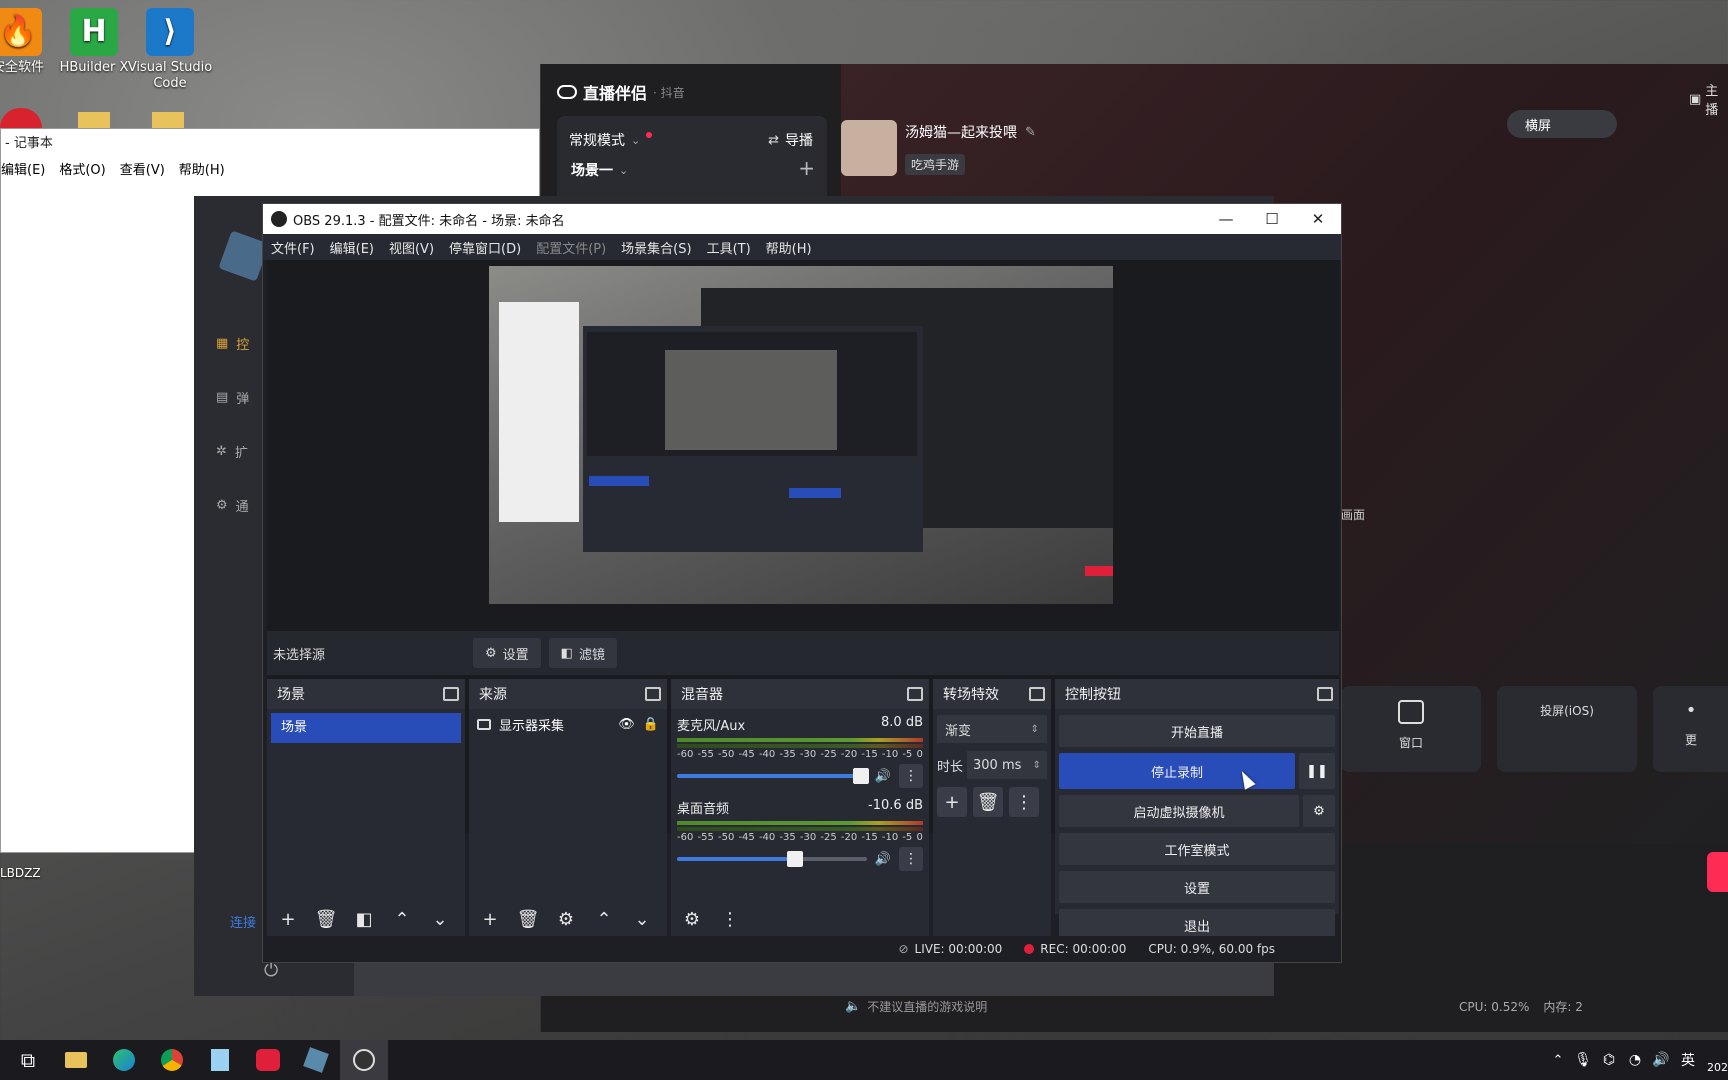 The width and height of the screenshot is (1728, 1080). What do you see at coordinates (271, 970) in the screenshot?
I see `power-icon: ⏻` at bounding box center [271, 970].